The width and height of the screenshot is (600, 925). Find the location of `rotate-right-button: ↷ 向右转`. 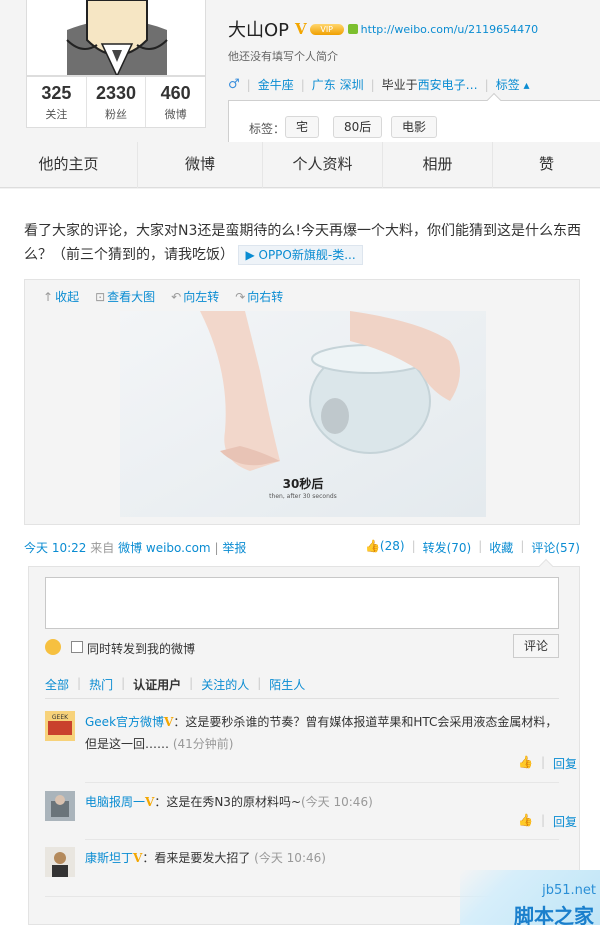

rotate-right-button: ↷ 向右转 is located at coordinates (259, 296).